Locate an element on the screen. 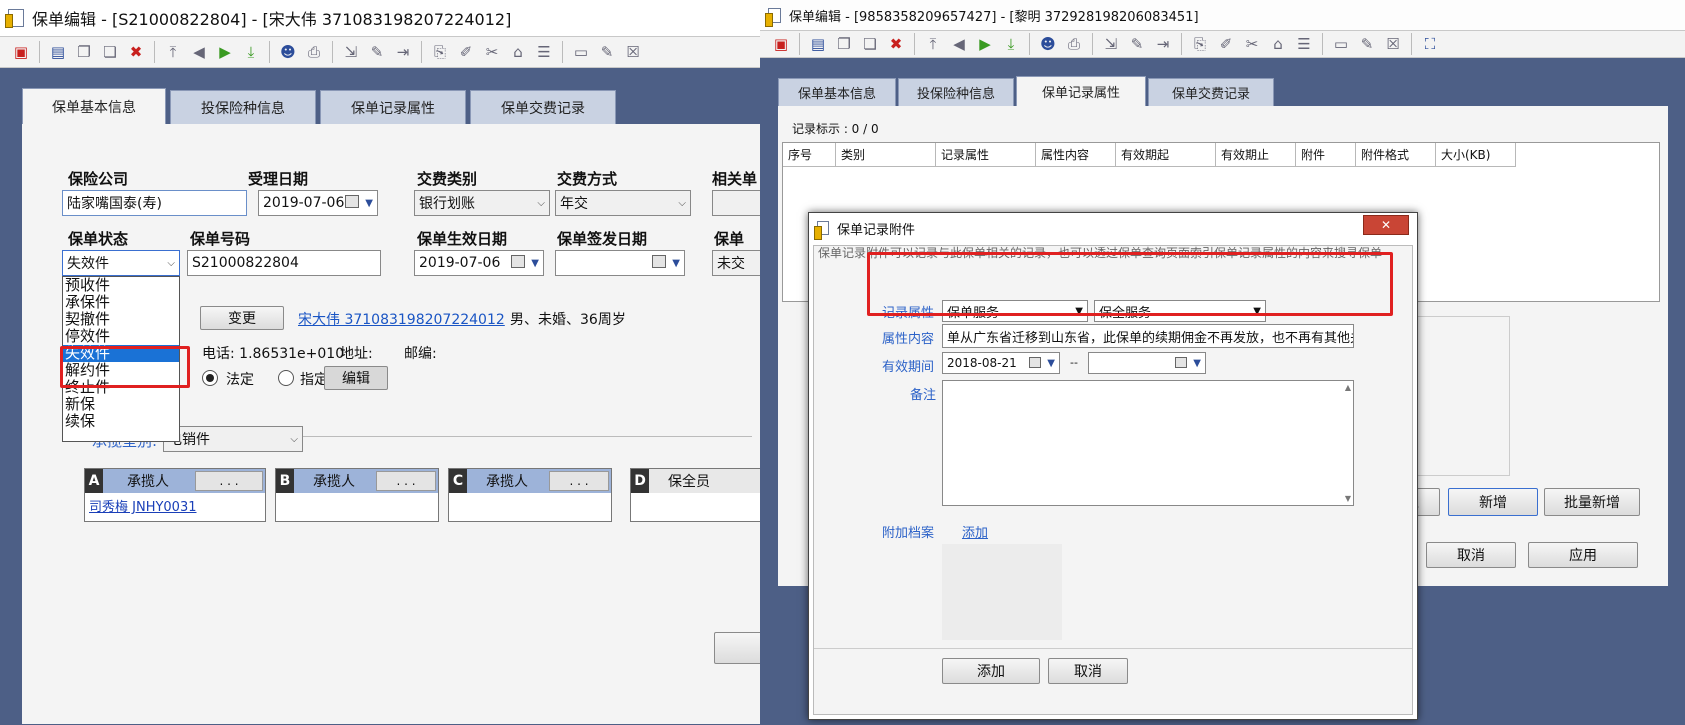  related-field is located at coordinates (736, 203).